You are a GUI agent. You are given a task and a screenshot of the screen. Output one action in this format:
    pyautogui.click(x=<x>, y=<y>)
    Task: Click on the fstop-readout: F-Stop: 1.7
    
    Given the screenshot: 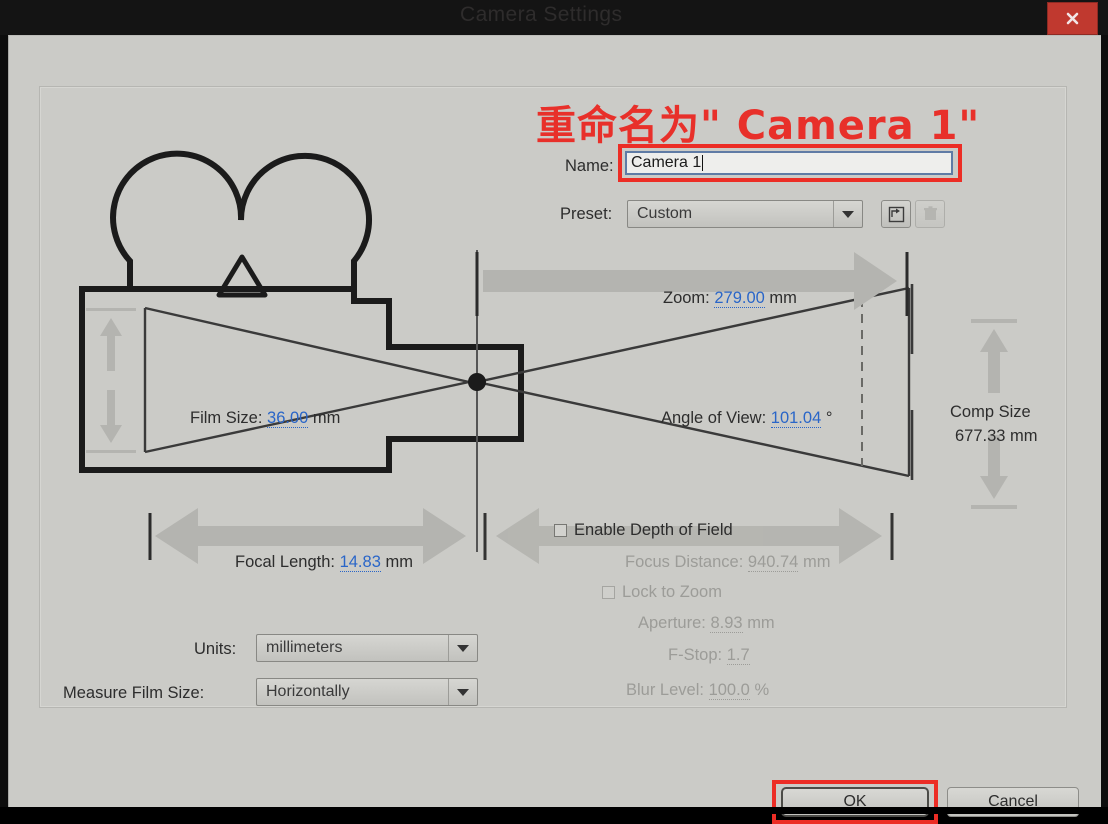 What is the action you would take?
    pyautogui.click(x=709, y=655)
    